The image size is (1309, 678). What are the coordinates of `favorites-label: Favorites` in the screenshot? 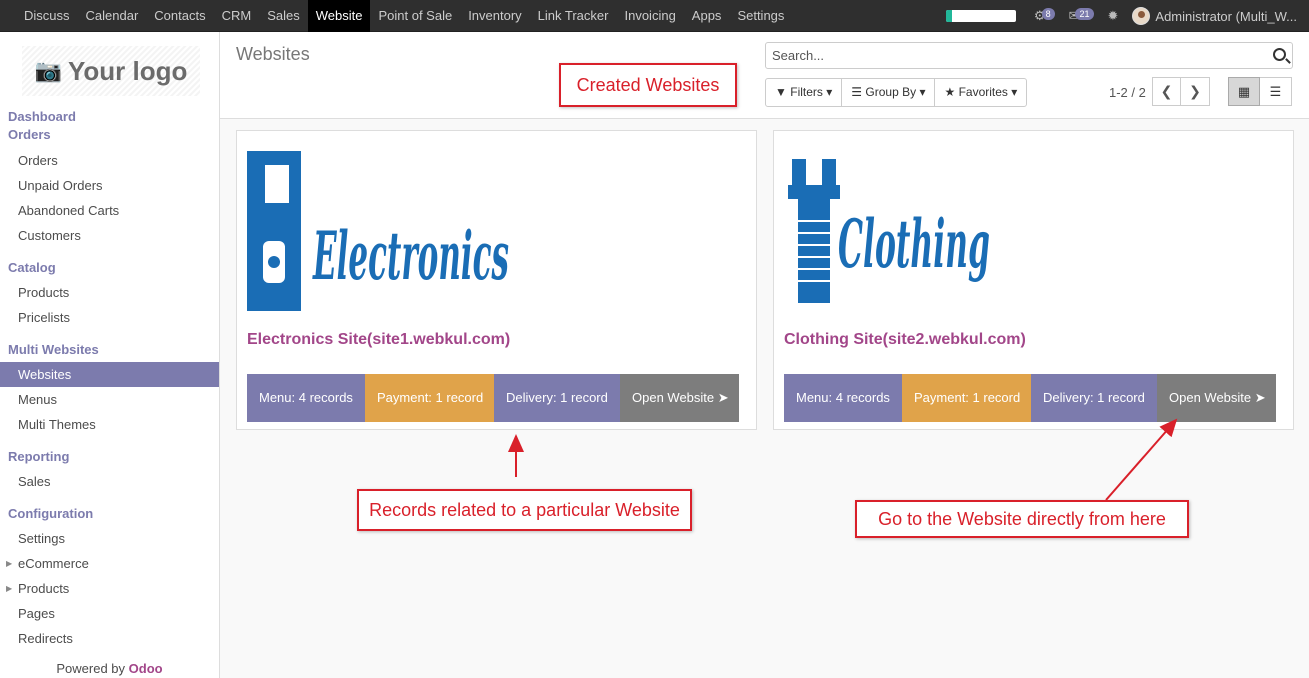 It's located at (983, 92).